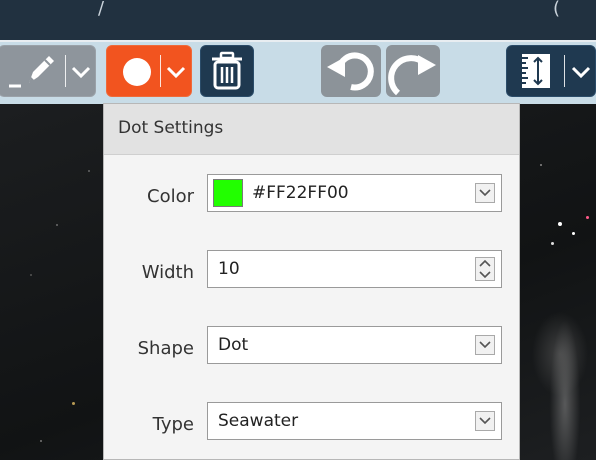 The width and height of the screenshot is (596, 460). What do you see at coordinates (412, 75) in the screenshot?
I see `redo-icon` at bounding box center [412, 75].